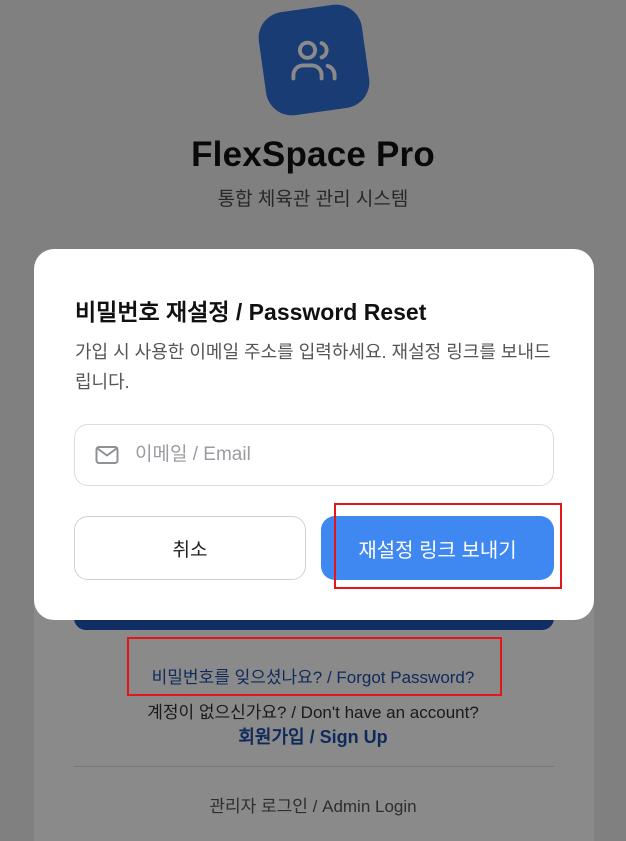 This screenshot has width=626, height=841. Describe the element at coordinates (190, 548) in the screenshot. I see `cancel-button: 취소` at that location.